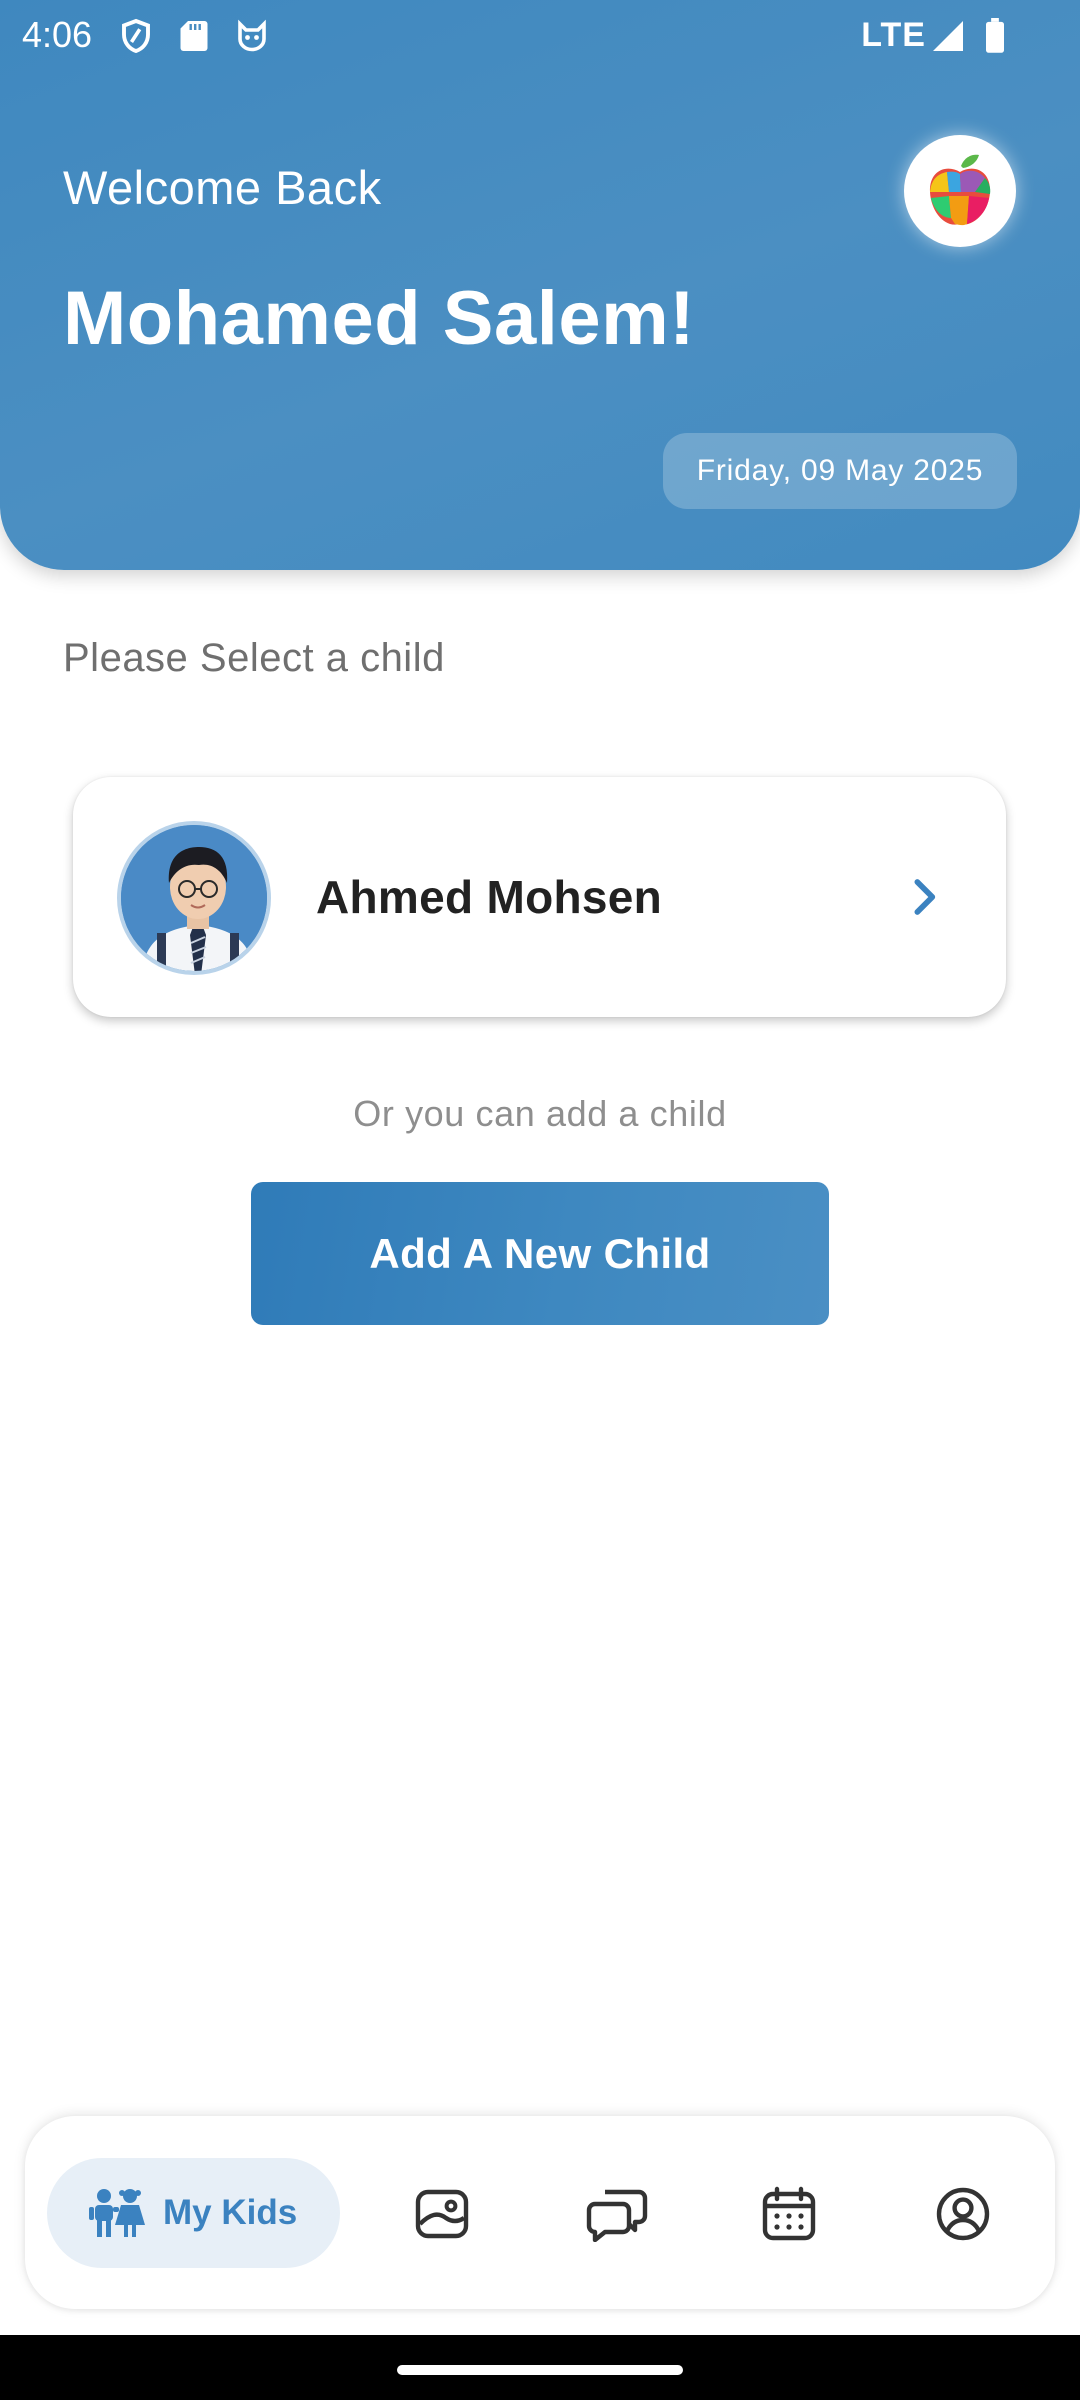 The width and height of the screenshot is (1080, 2400). Describe the element at coordinates (840, 471) in the screenshot. I see `date-badge: Friday, 09 May 2025` at that location.